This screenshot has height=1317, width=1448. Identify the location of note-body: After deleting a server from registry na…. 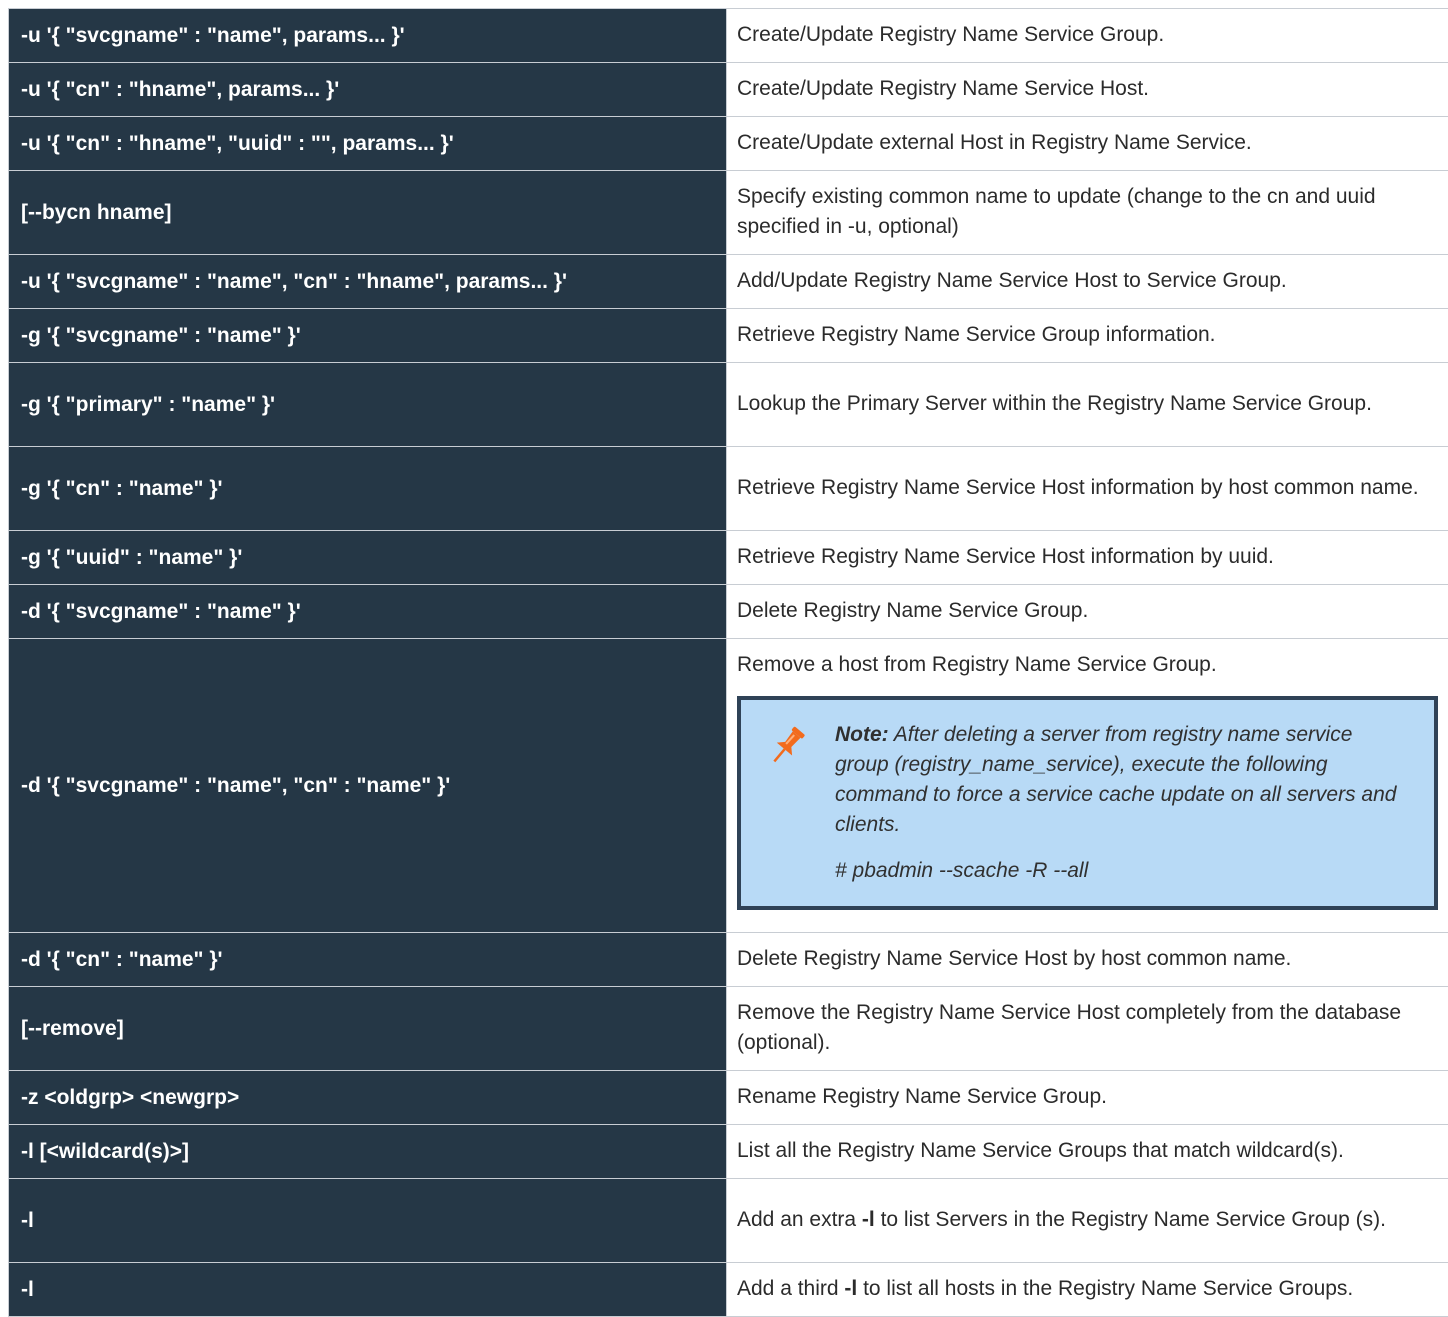
(1115, 779).